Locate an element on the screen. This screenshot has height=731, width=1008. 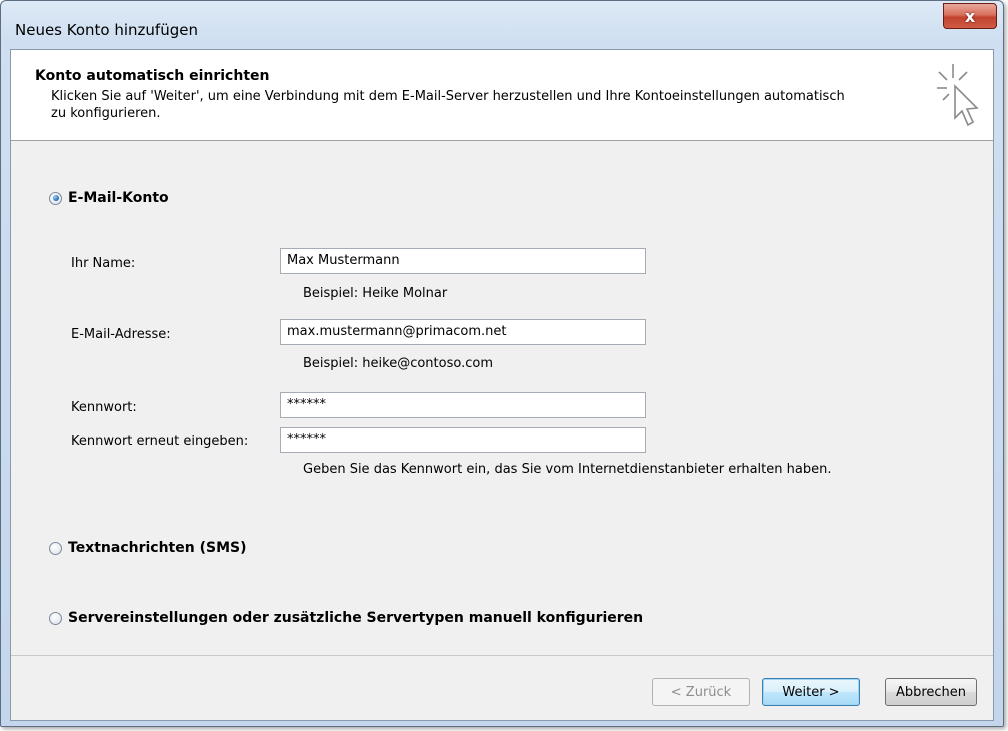
password-label: Kennwort: is located at coordinates (104, 407).